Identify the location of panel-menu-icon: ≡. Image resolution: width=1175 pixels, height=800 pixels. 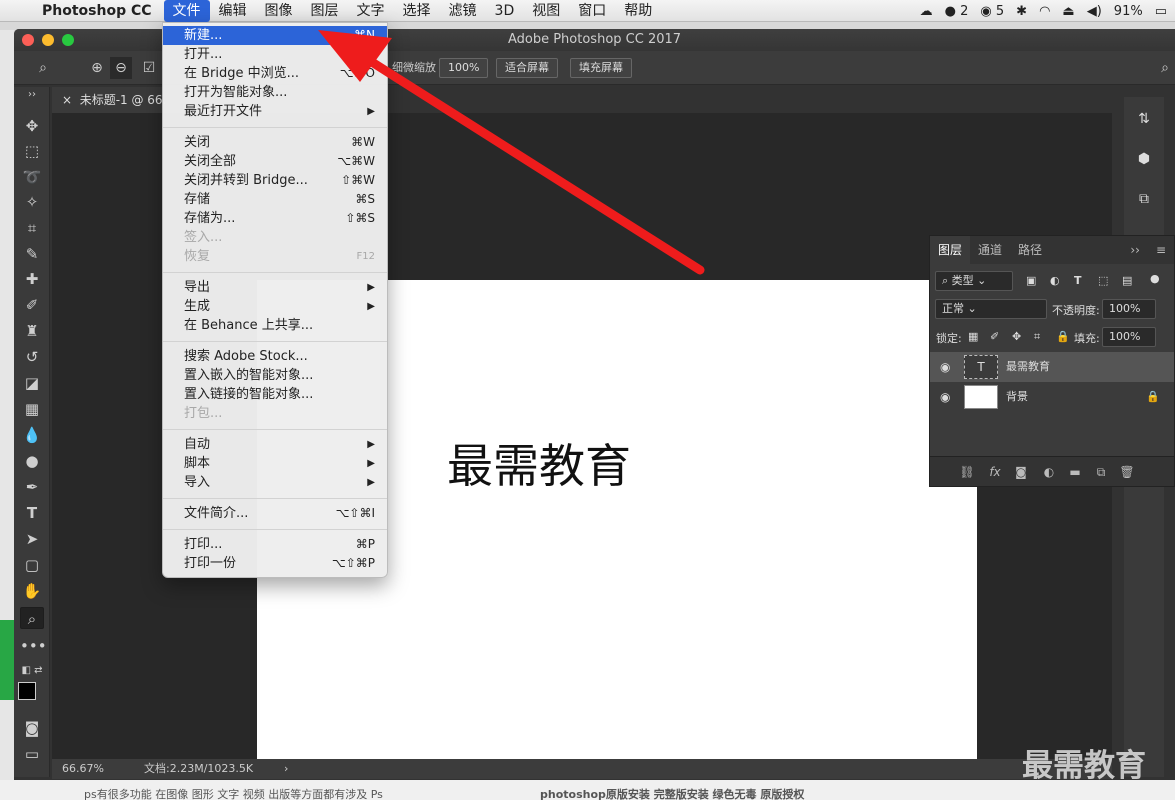
(1161, 250).